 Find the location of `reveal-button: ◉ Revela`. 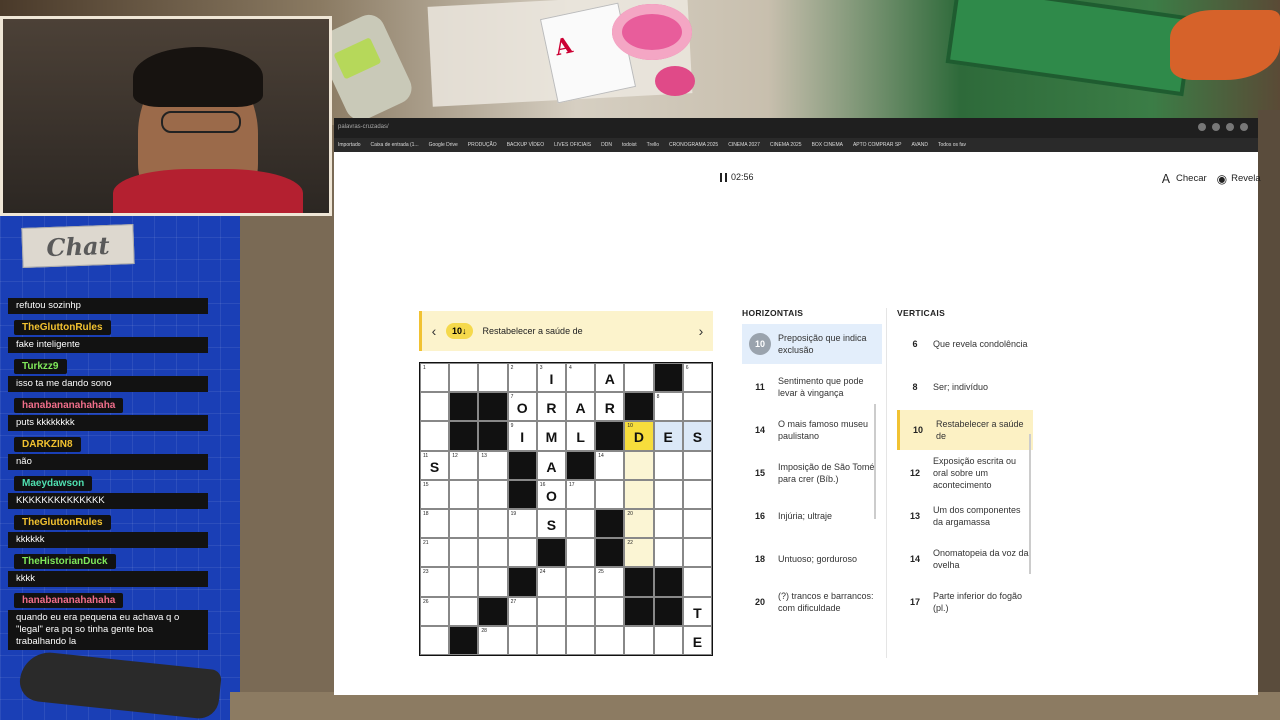

reveal-button: ◉ Revela is located at coordinates (1239, 179).